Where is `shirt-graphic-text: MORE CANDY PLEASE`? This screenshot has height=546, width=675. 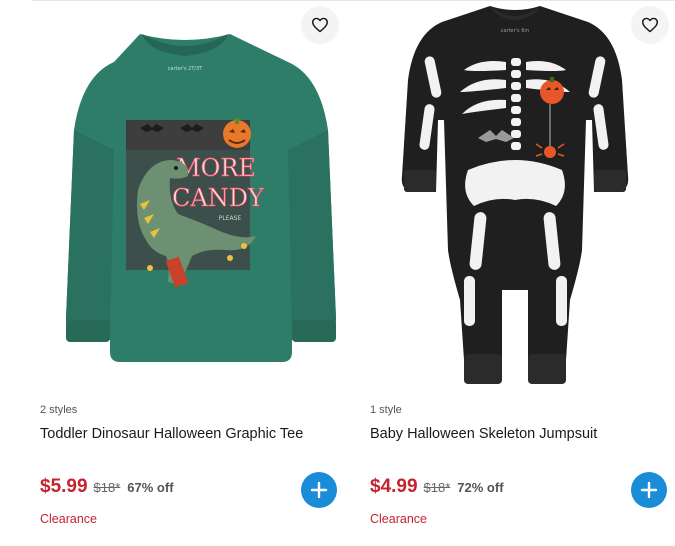
shirt-graphic-text: MORE CANDY PLEASE is located at coordinates (219, 188).